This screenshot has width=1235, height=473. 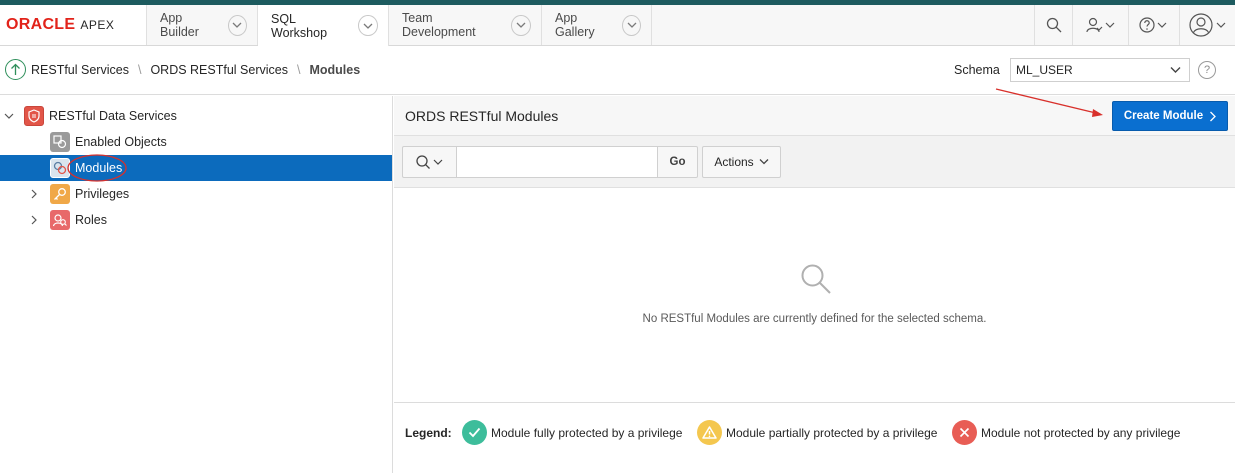 I want to click on oracle-apex-logo: ORACLE APEX, so click(x=73, y=25).